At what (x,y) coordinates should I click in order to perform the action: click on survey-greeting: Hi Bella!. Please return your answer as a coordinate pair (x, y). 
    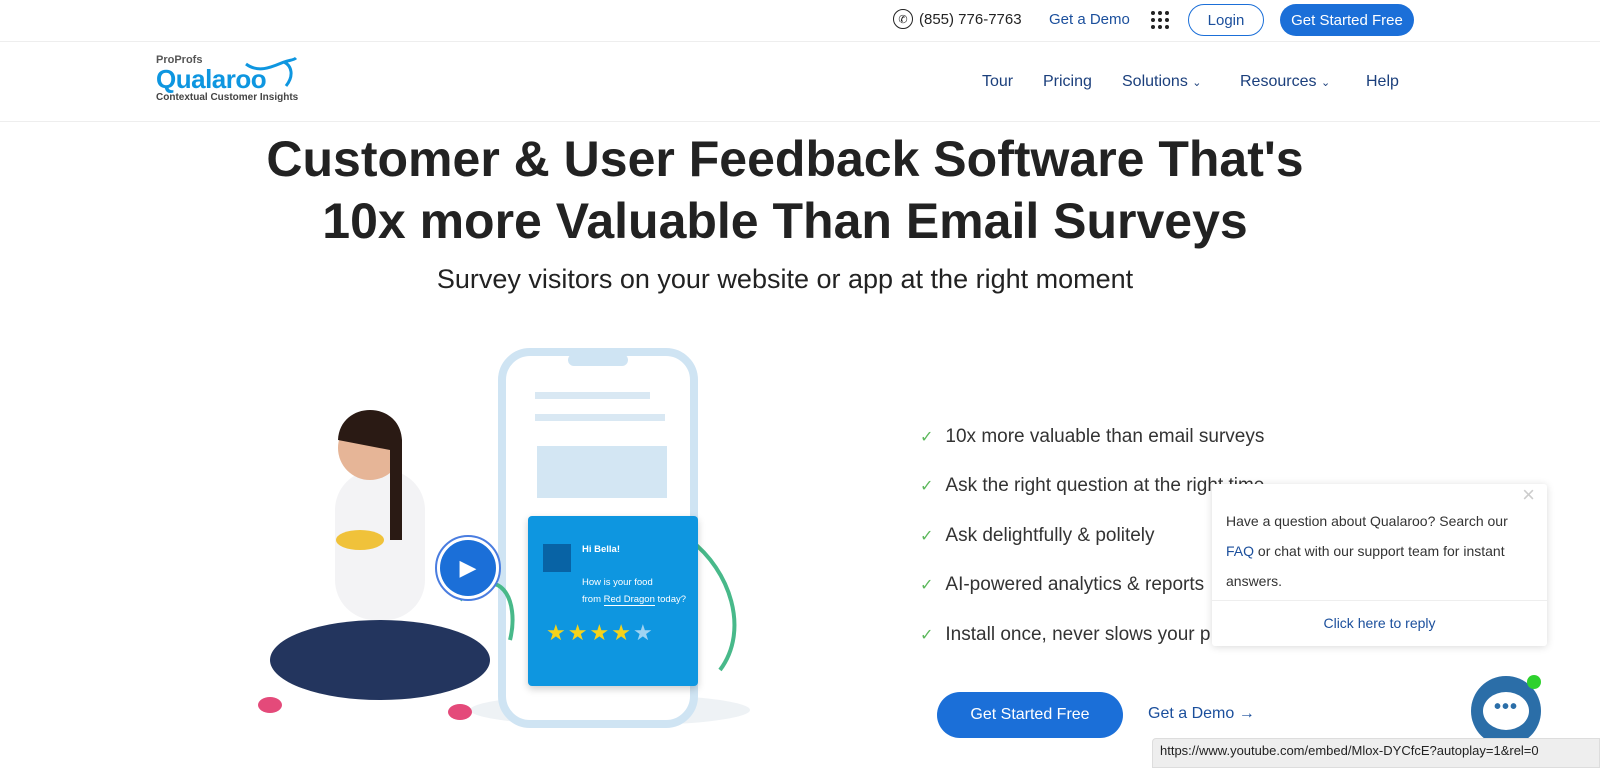
    Looking at the image, I should click on (601, 549).